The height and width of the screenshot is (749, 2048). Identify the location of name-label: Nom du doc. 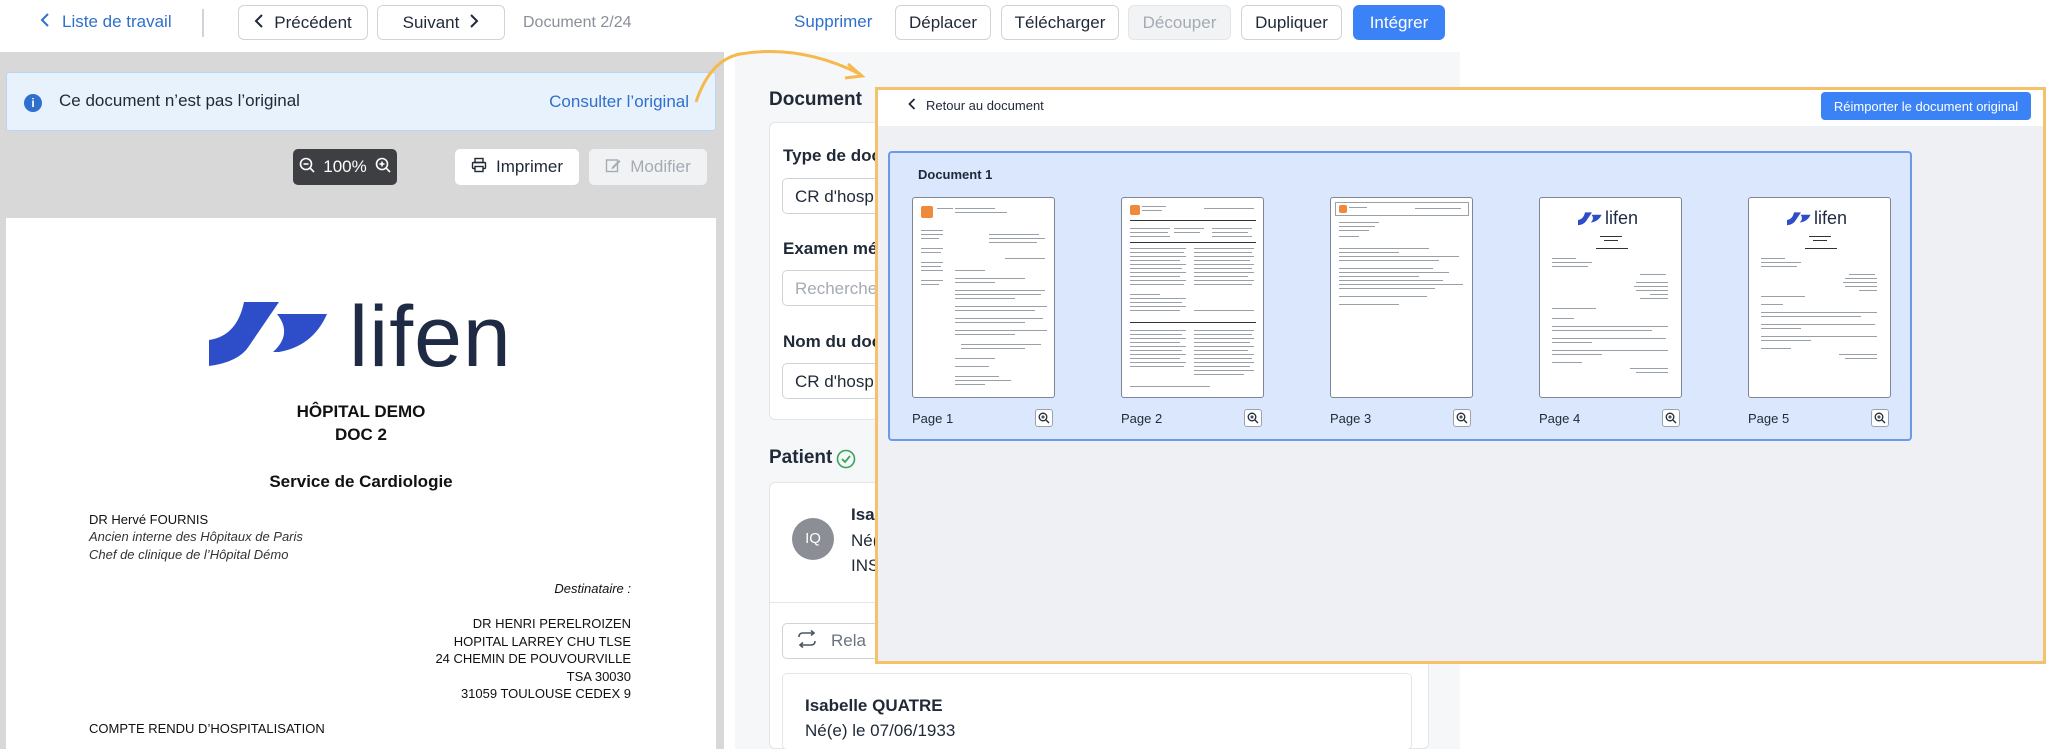
(832, 341).